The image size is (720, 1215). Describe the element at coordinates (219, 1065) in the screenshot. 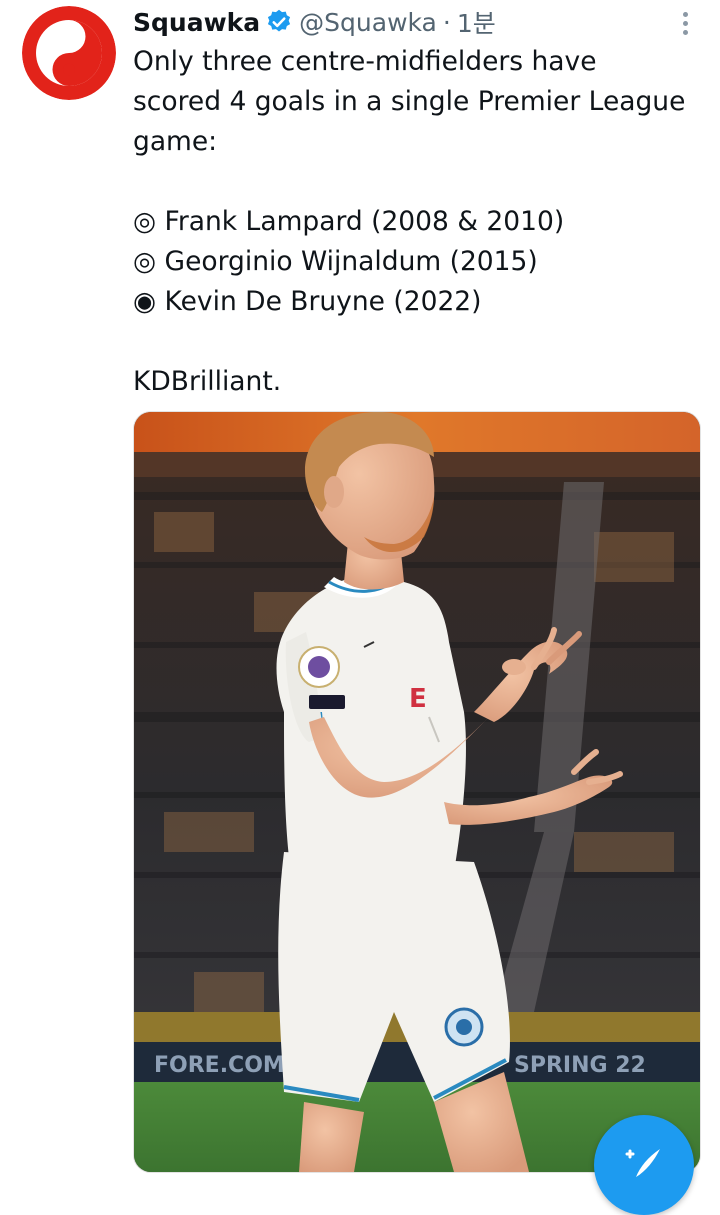

I see `ad-board-text: FORE.COM` at that location.